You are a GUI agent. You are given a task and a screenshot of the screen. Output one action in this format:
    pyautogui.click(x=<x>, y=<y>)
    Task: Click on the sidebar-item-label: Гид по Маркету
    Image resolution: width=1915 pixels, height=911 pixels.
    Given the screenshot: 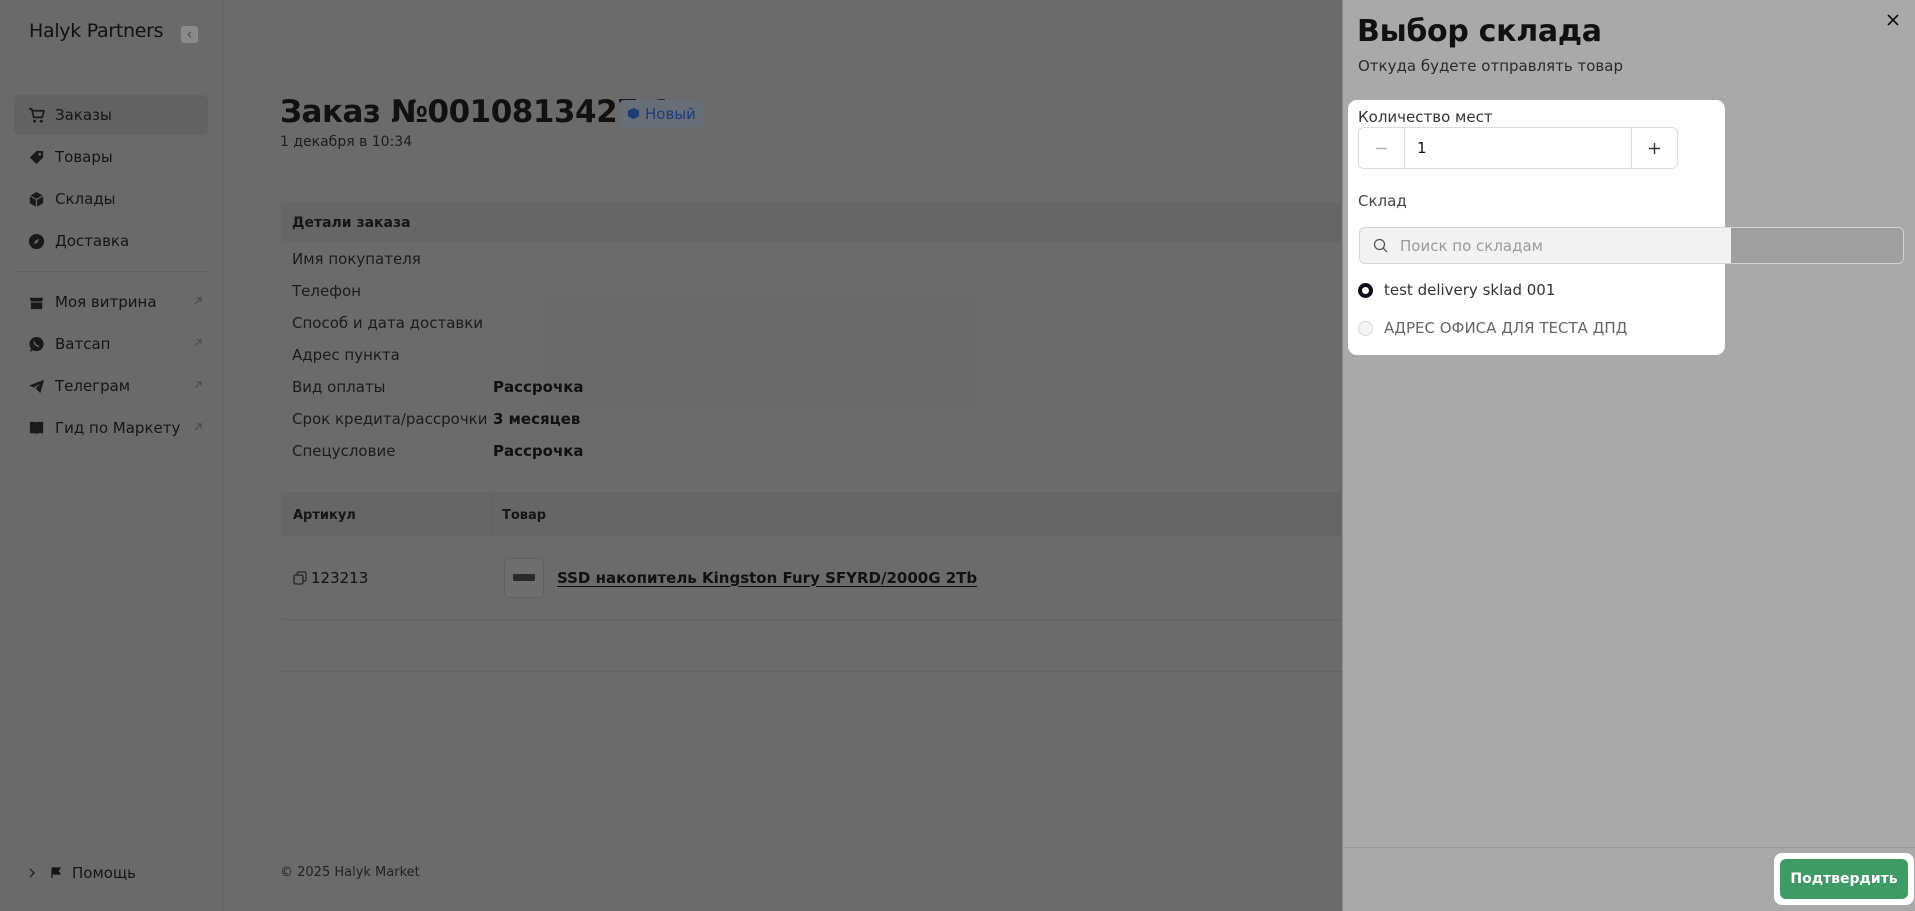 What is the action you would take?
    pyautogui.click(x=118, y=428)
    